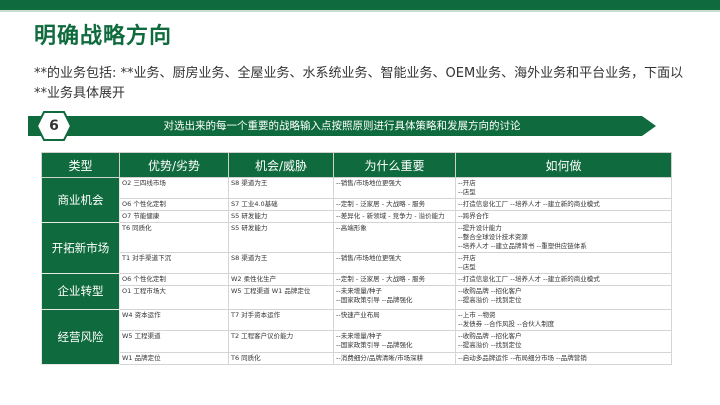 This screenshot has height=405, width=720. Describe the element at coordinates (473, 216) in the screenshot. I see `cell-line: --跨界合作` at that location.